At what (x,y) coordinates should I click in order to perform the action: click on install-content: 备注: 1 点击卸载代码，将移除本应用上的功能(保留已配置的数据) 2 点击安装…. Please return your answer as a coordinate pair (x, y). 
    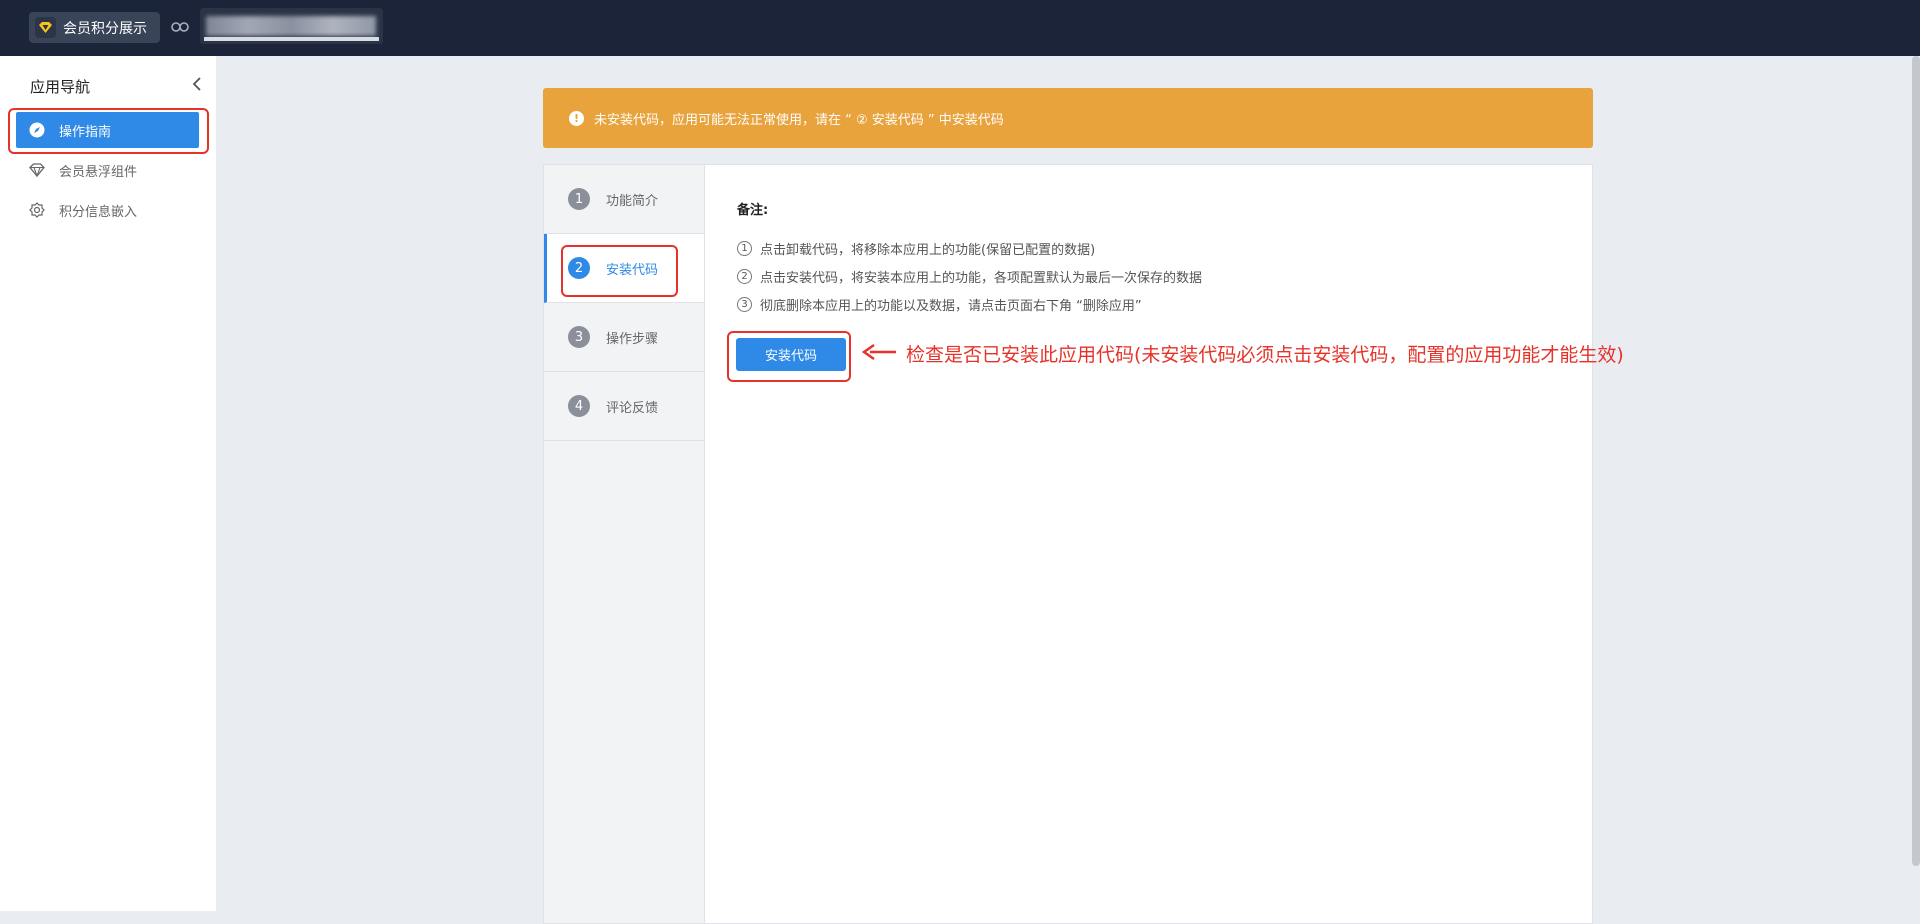
    Looking at the image, I should click on (969, 258).